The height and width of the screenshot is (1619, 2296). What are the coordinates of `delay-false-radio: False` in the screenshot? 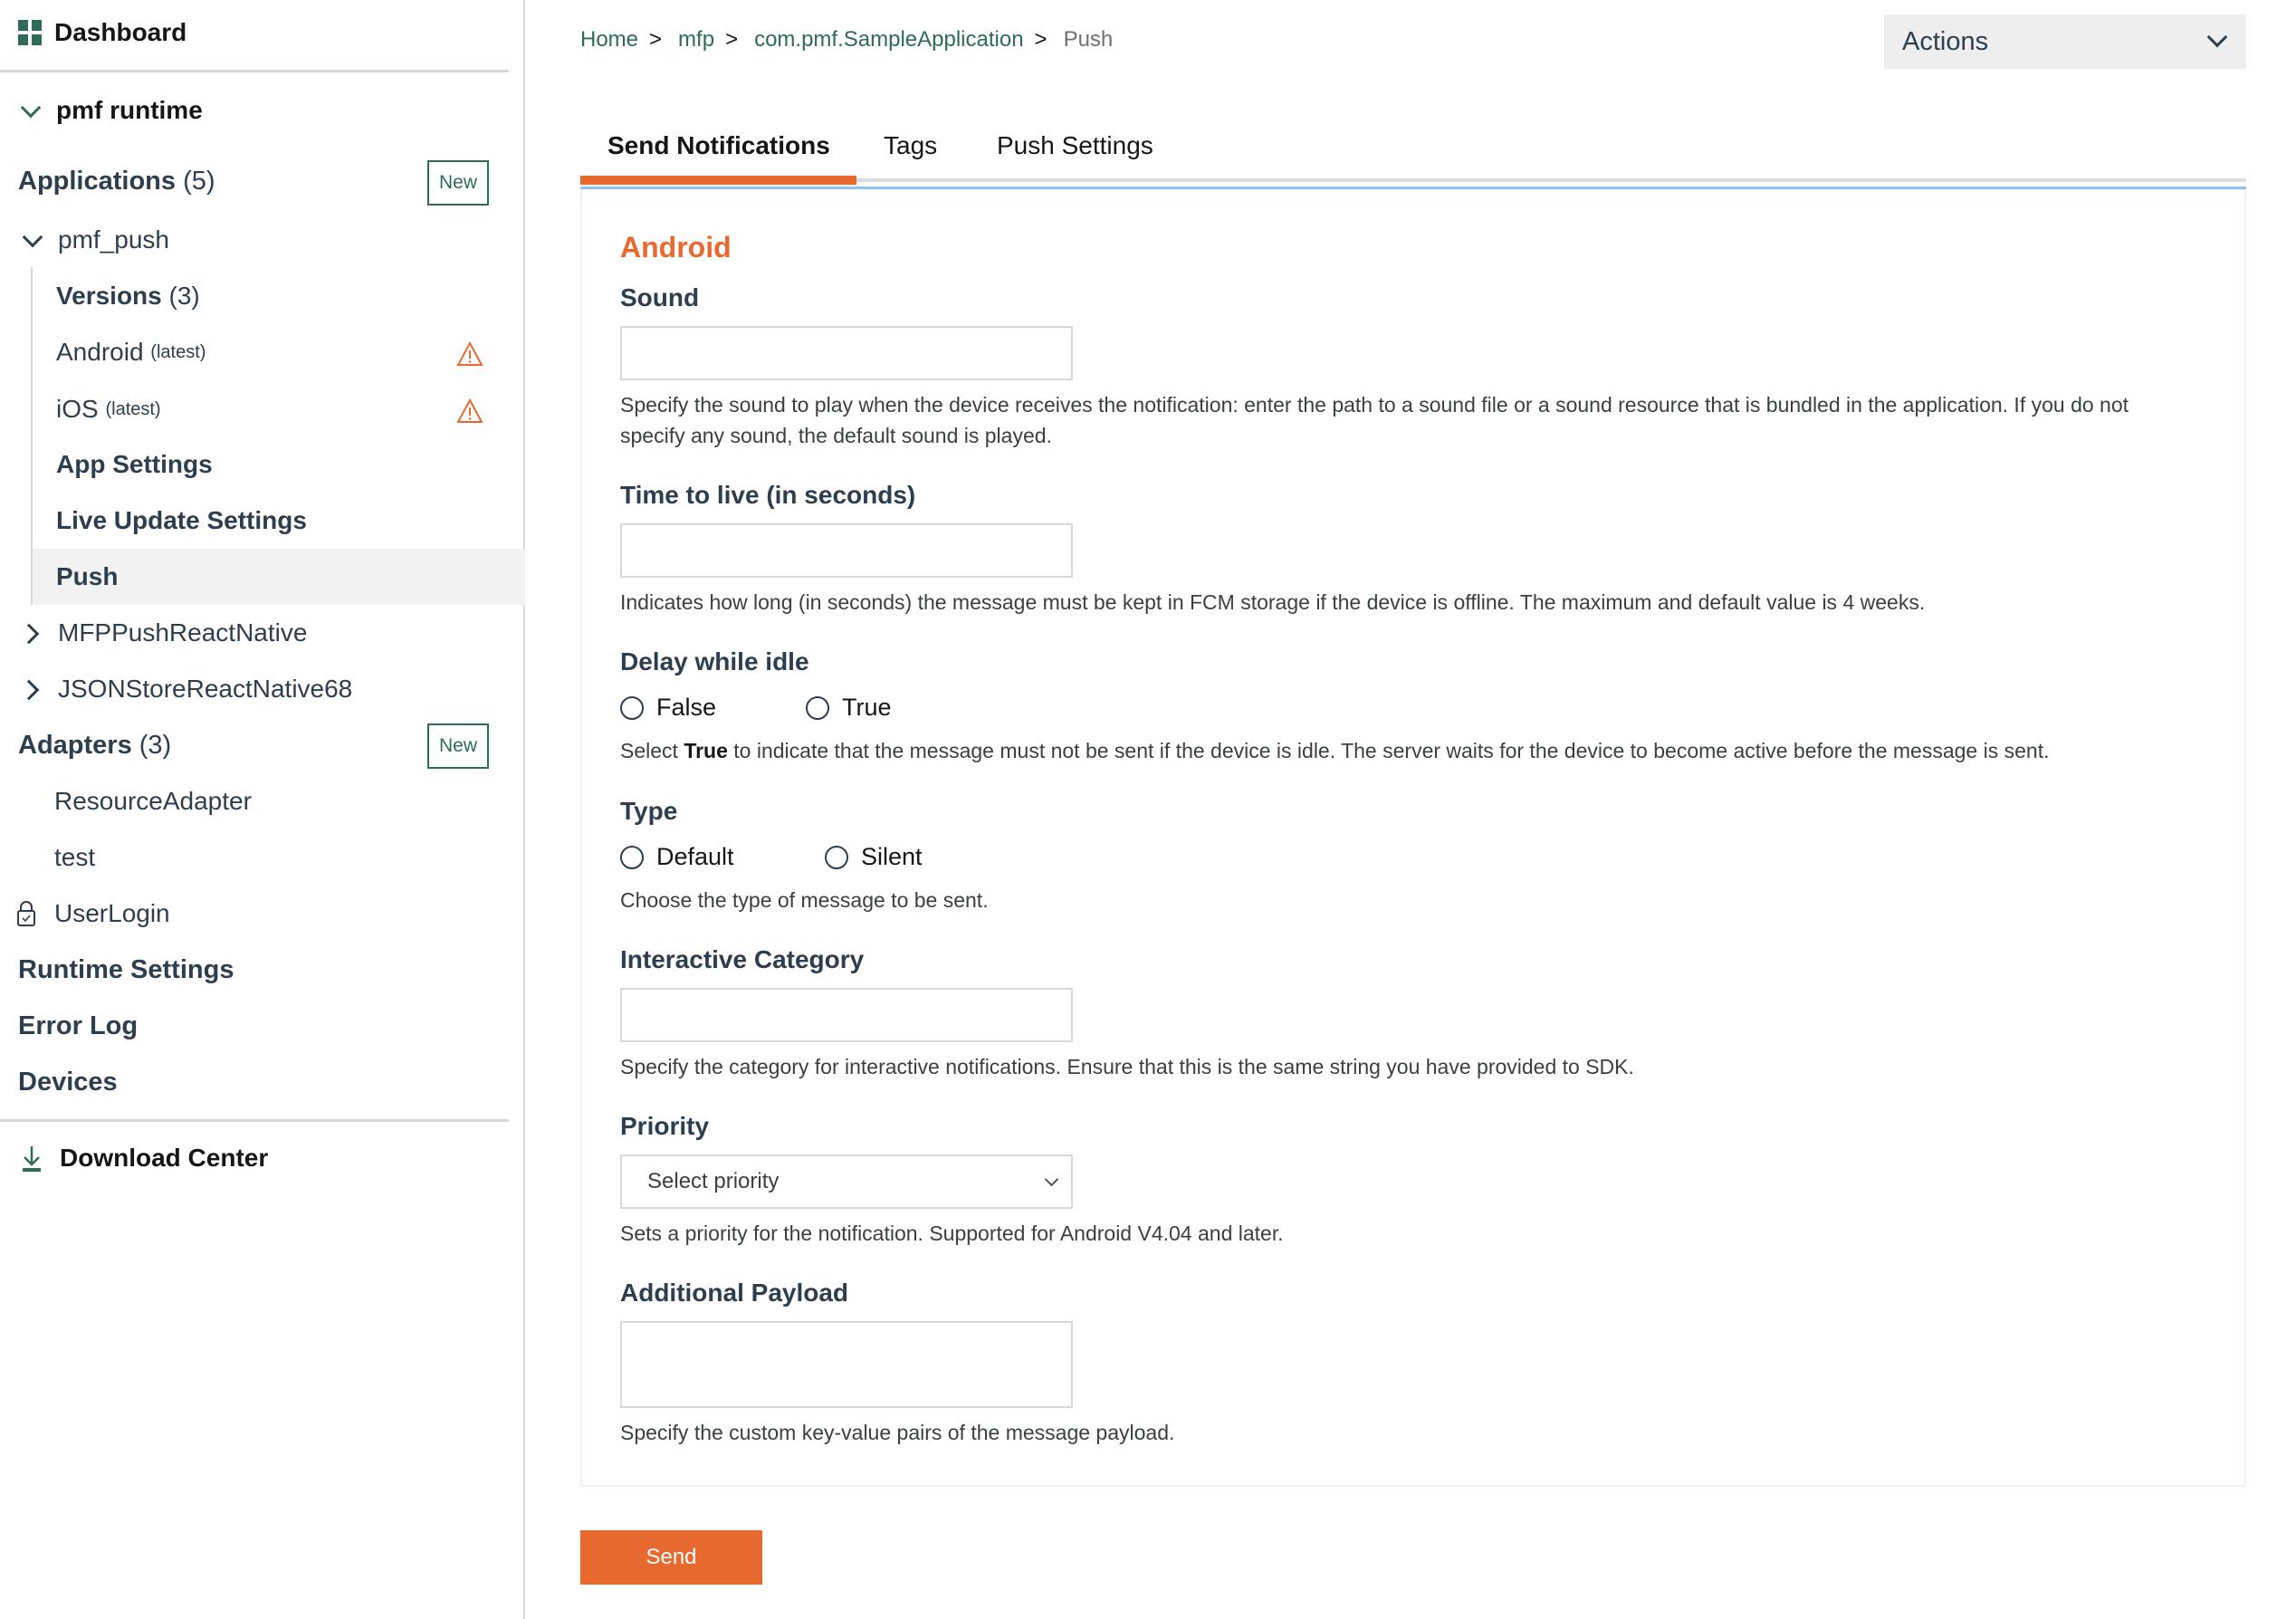 It's located at (668, 708).